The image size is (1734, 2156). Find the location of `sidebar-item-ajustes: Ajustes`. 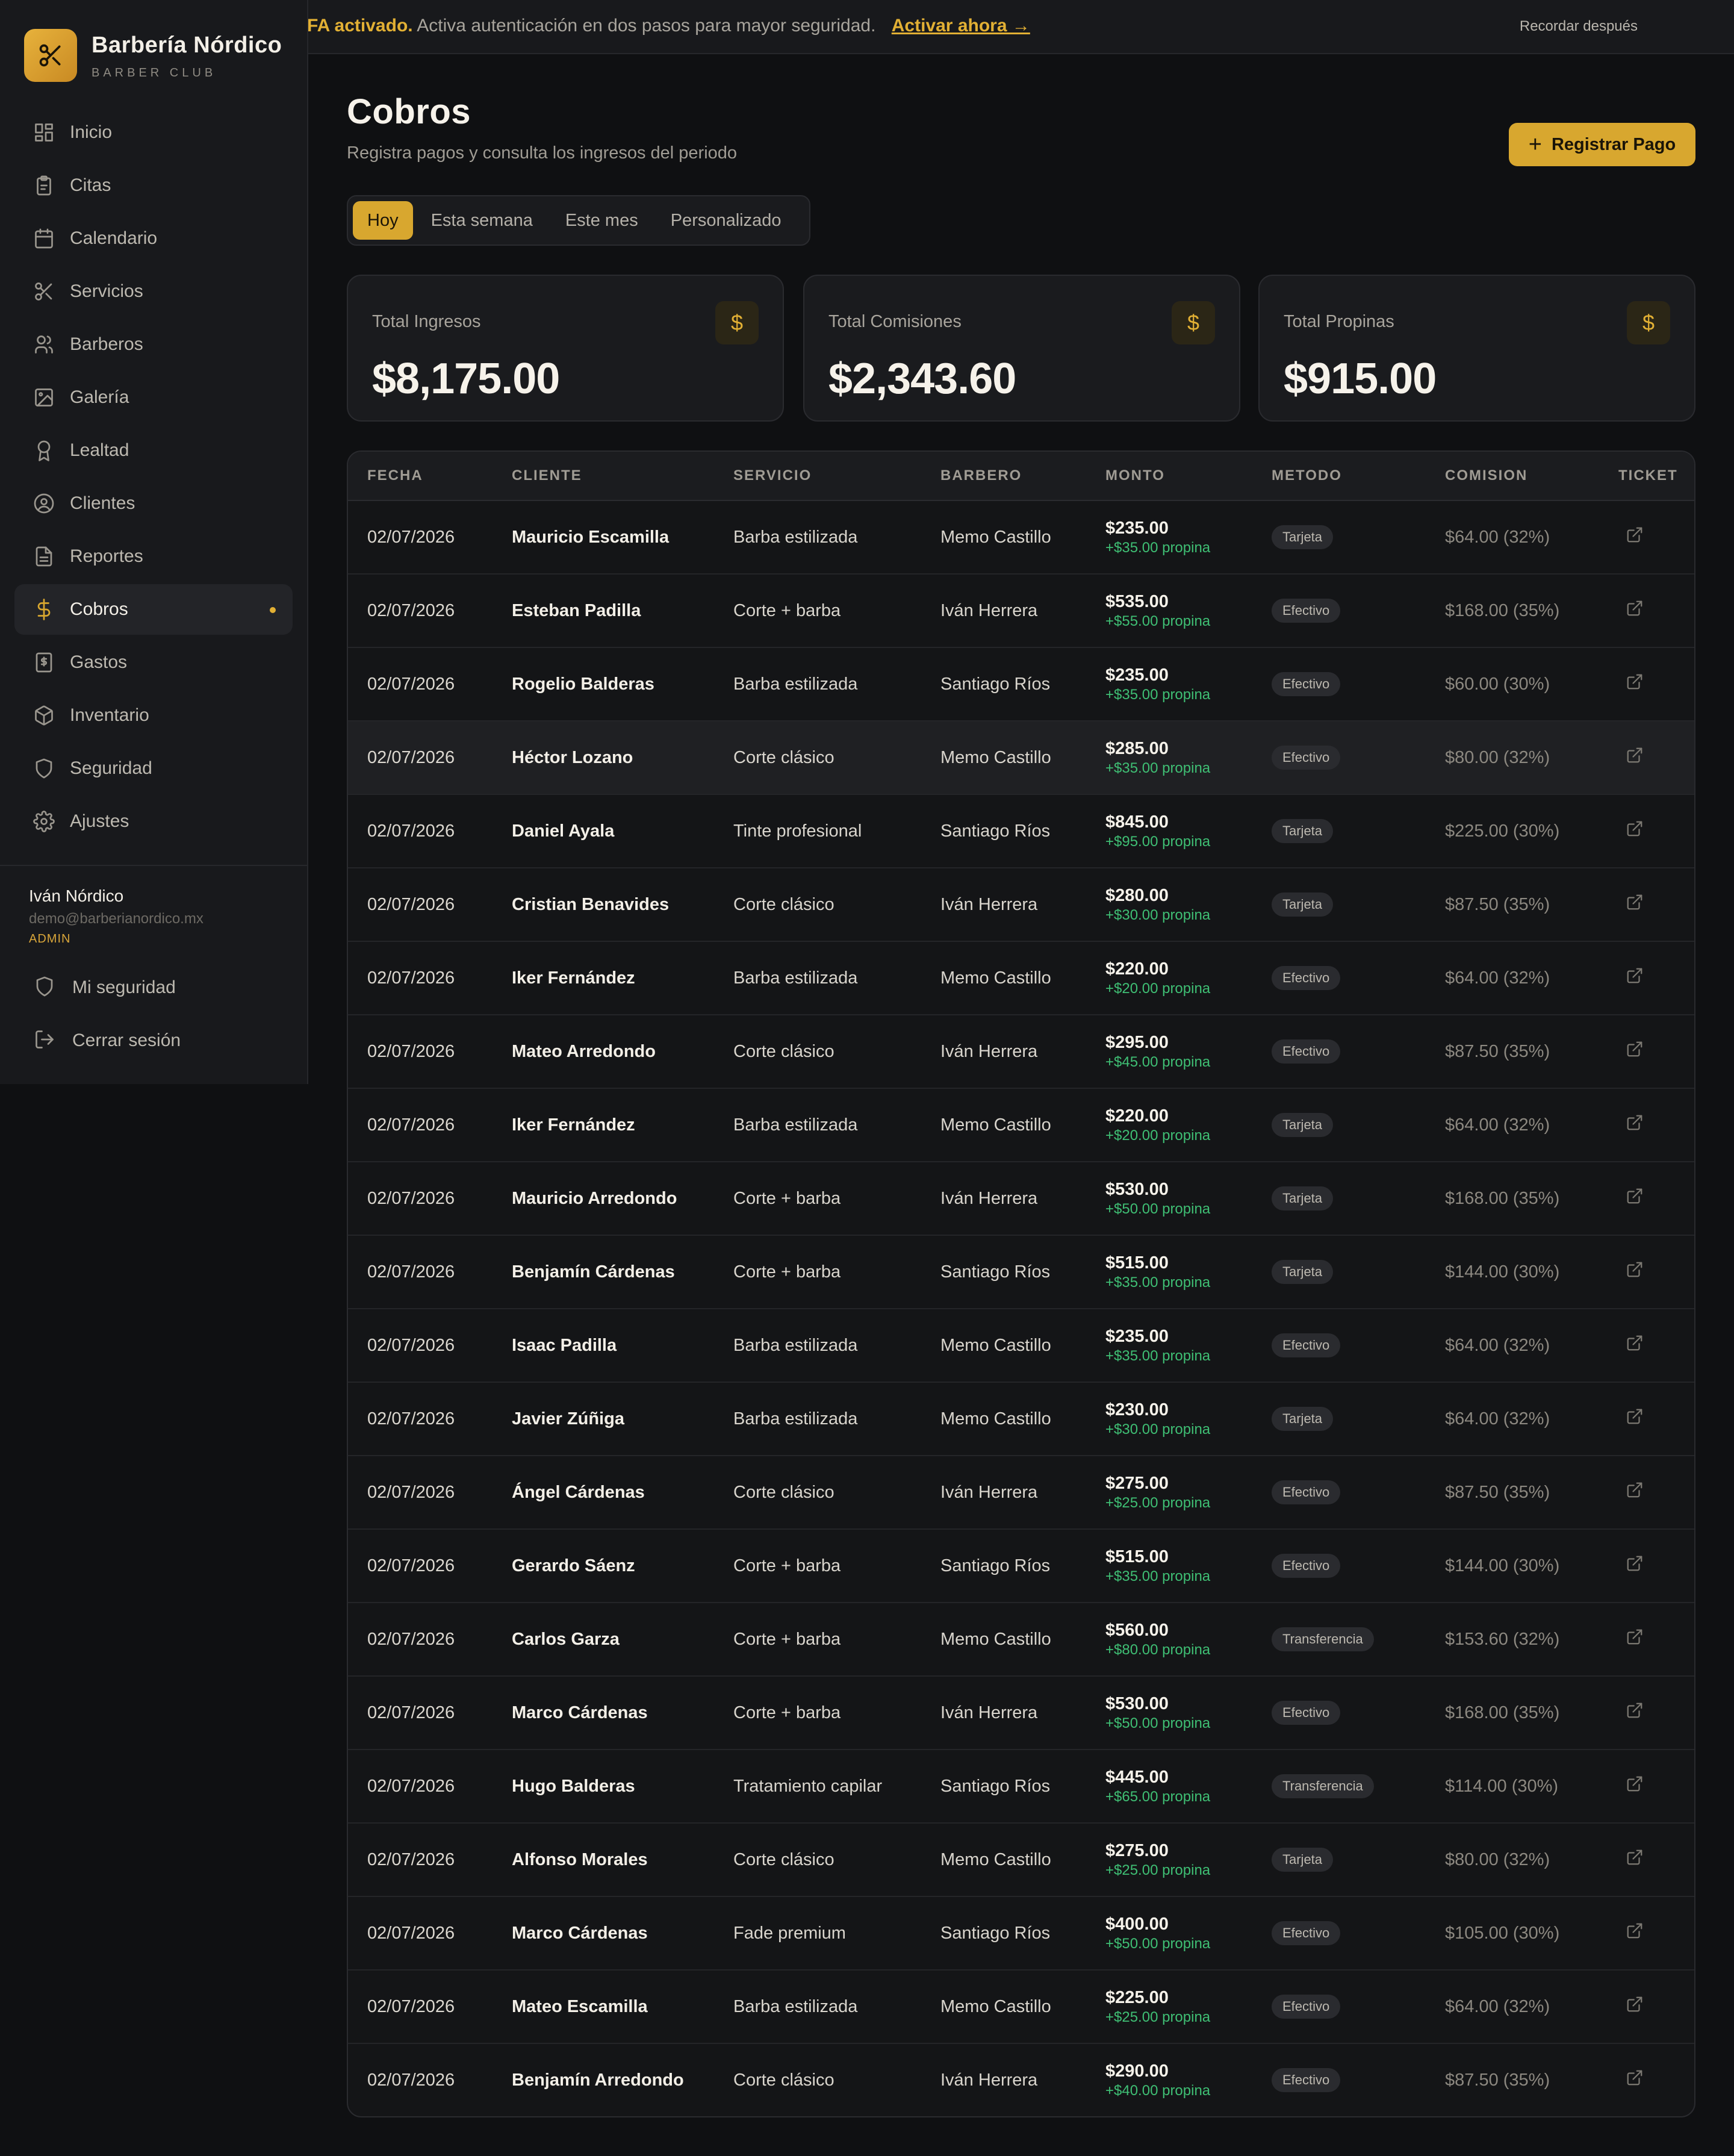

sidebar-item-ajustes: Ajustes is located at coordinates (153, 821).